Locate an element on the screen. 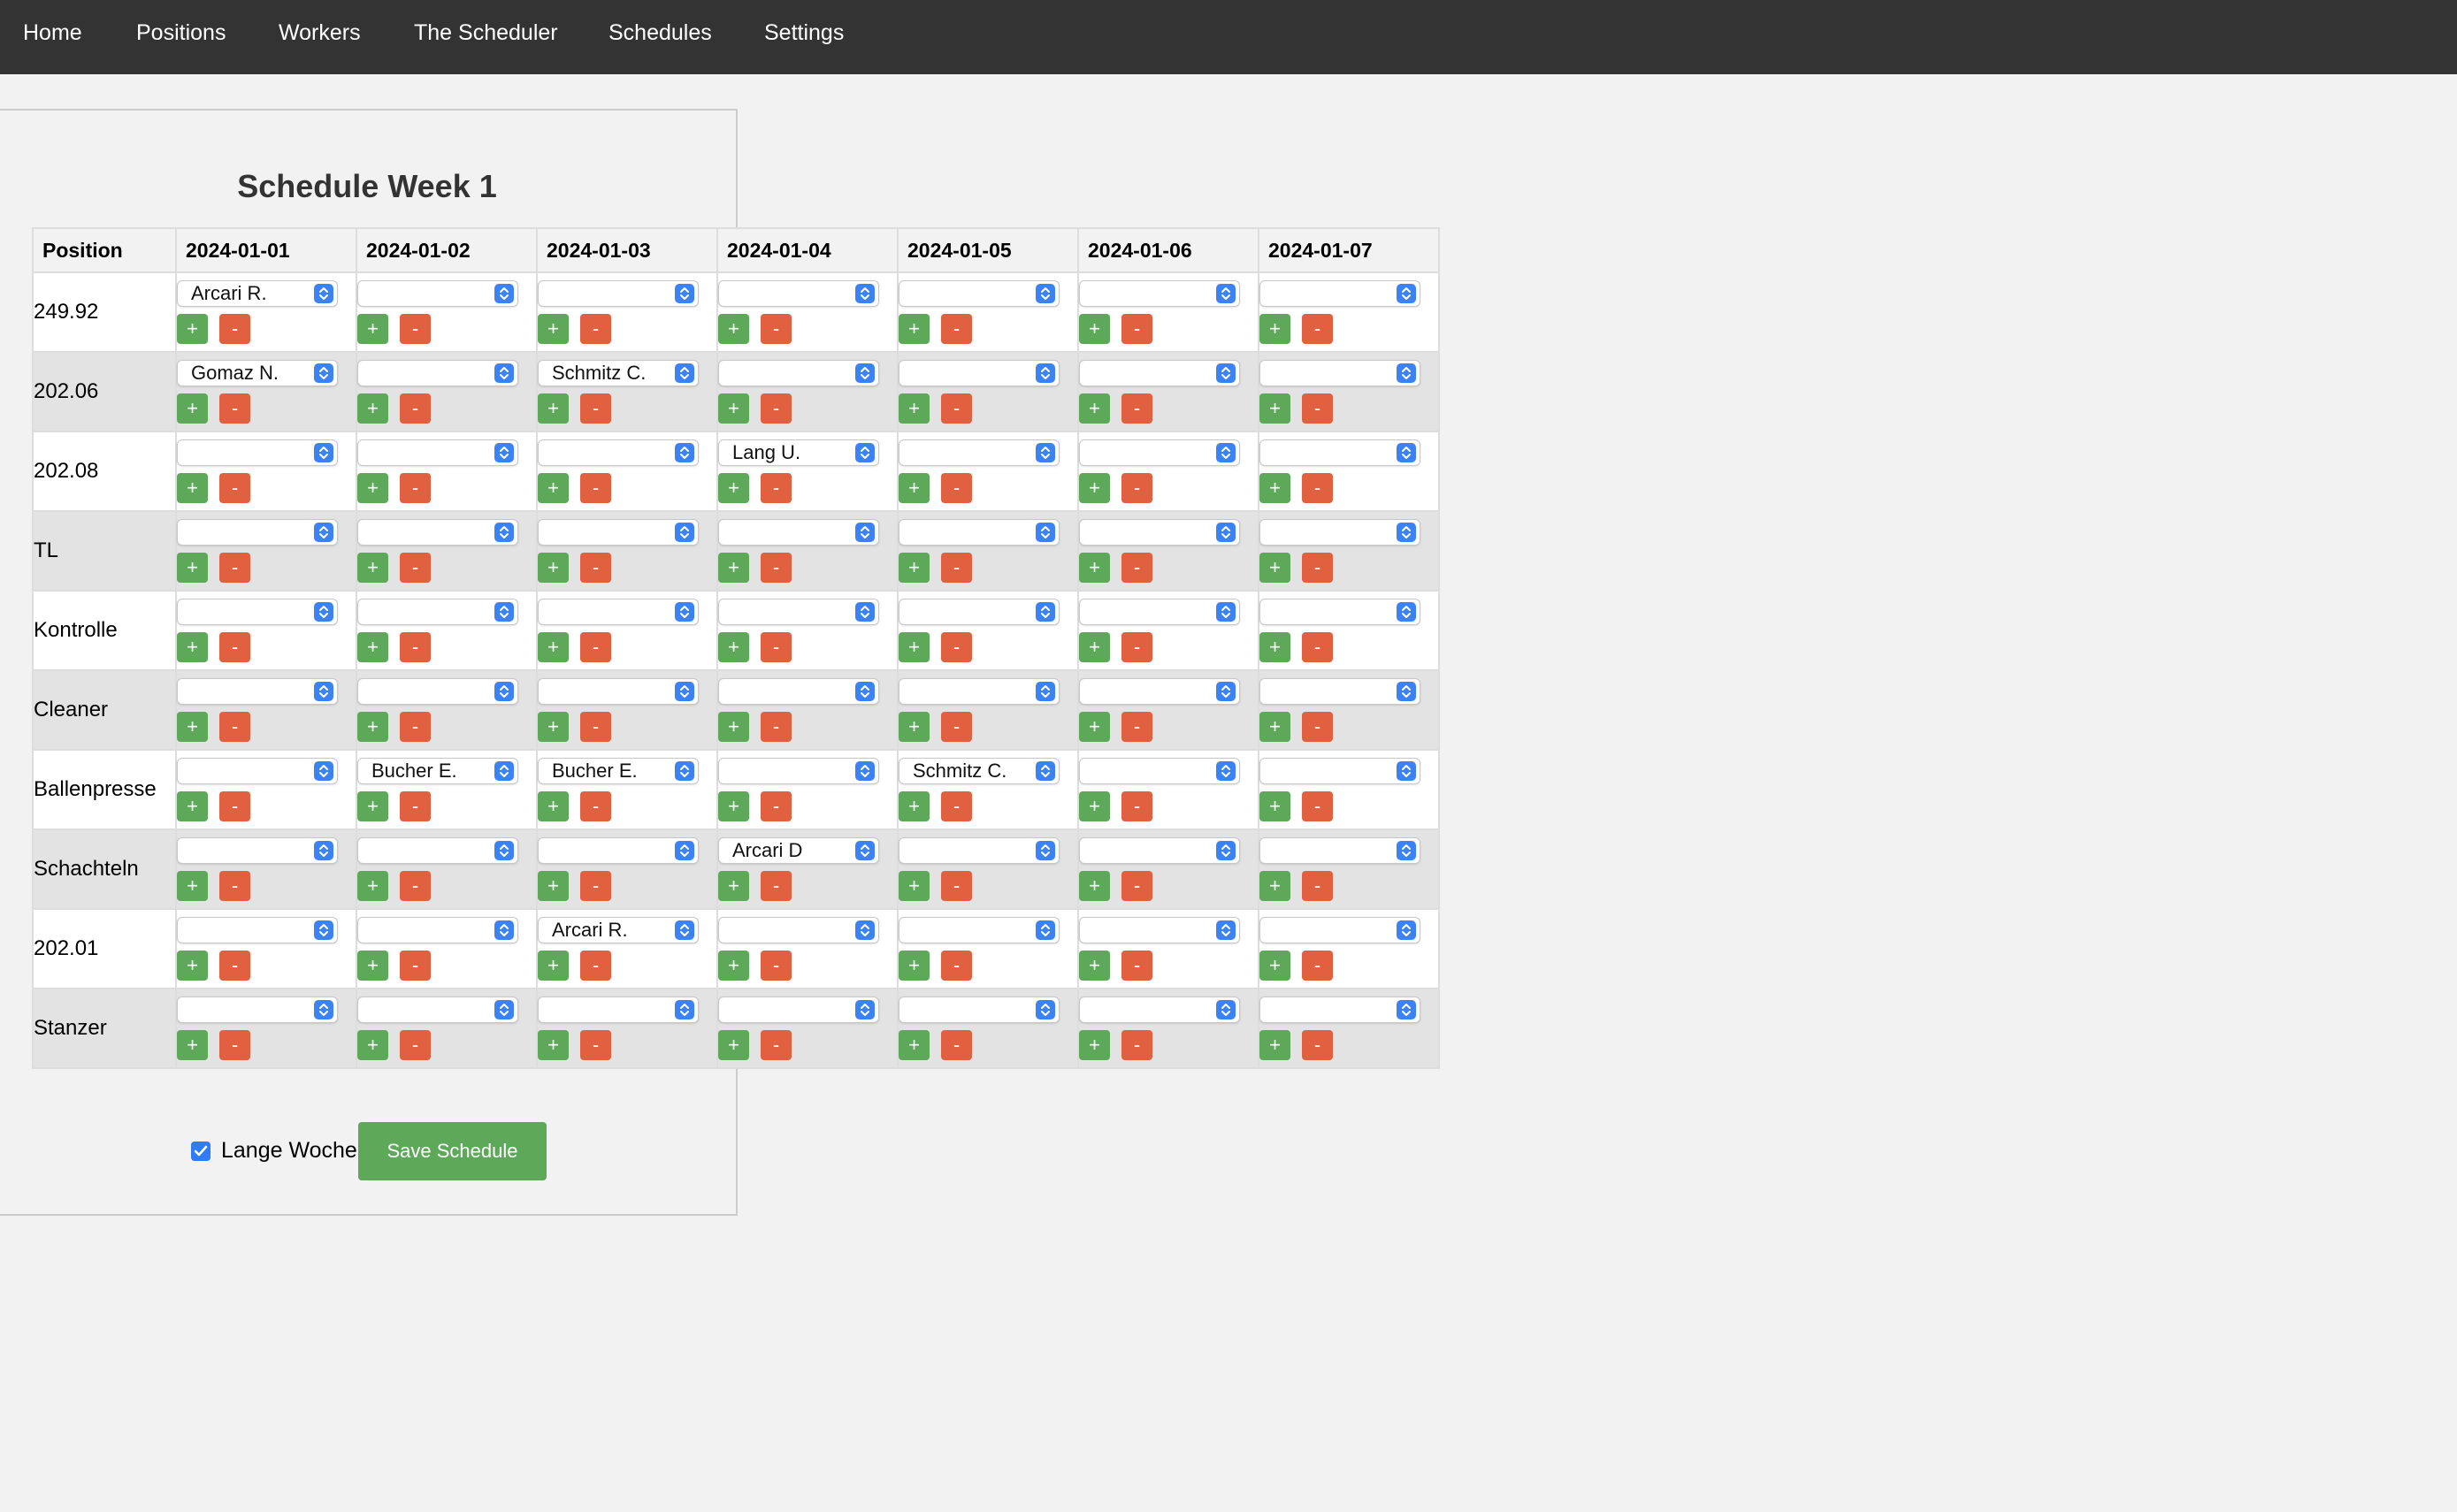  save-schedule-button: Save Schedule is located at coordinates (452, 1151).